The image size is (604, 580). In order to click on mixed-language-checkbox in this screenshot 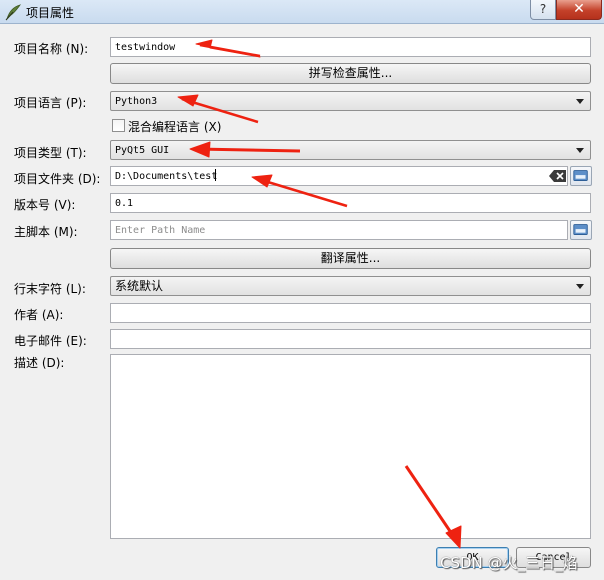, I will do `click(118, 125)`.